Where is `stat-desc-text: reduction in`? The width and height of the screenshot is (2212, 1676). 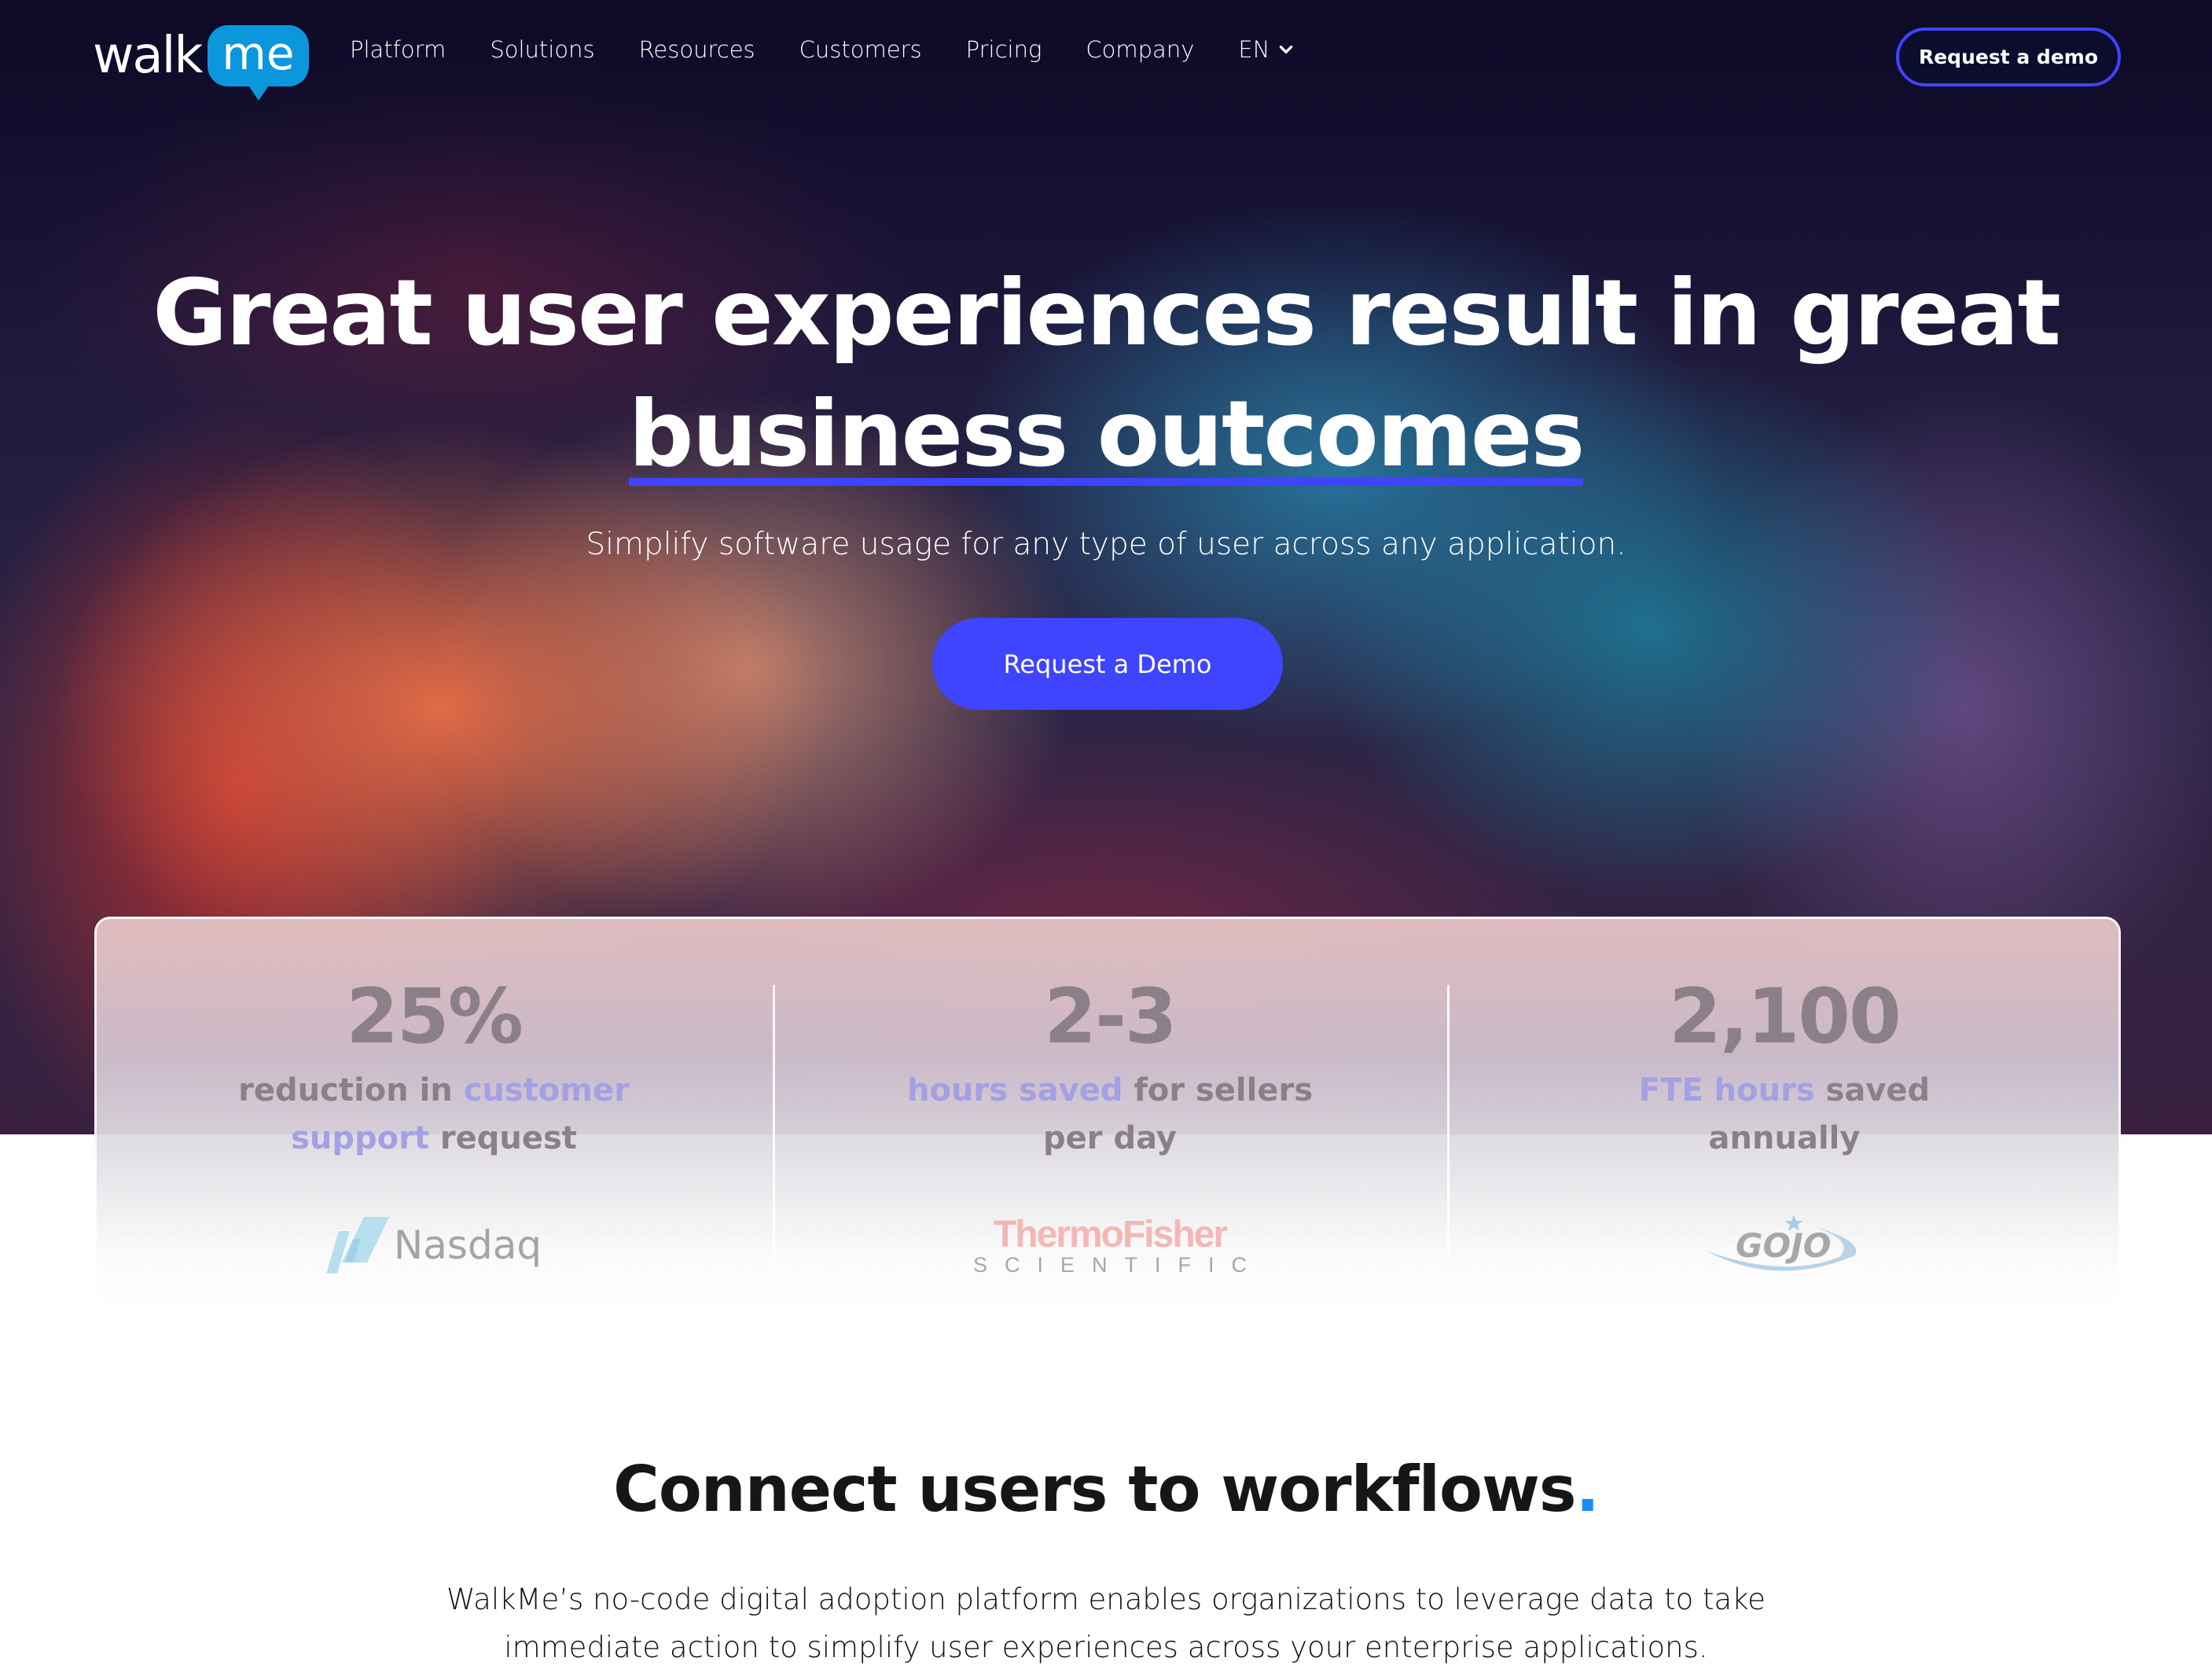
stat-desc-text: reduction in is located at coordinates (351, 1090).